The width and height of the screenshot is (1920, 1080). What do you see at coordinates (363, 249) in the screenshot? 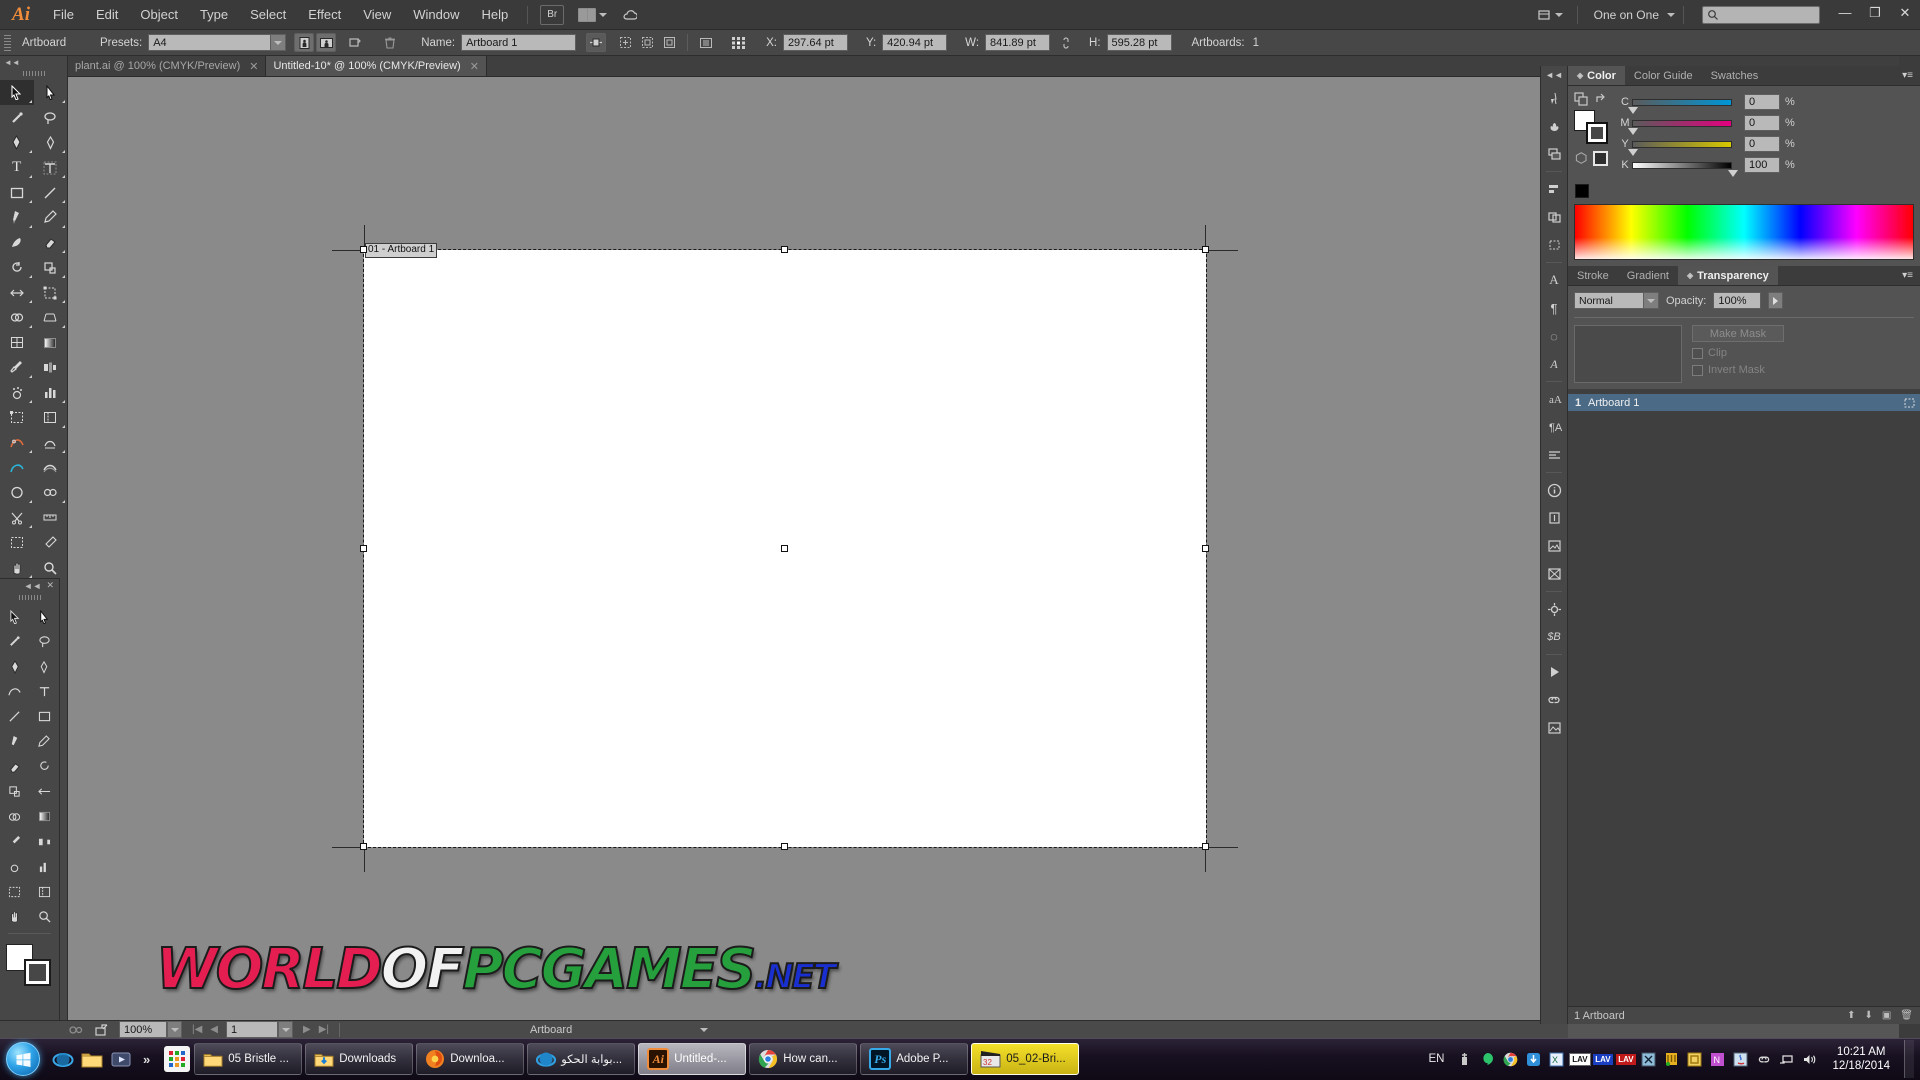
I see `selection-handle-tl` at bounding box center [363, 249].